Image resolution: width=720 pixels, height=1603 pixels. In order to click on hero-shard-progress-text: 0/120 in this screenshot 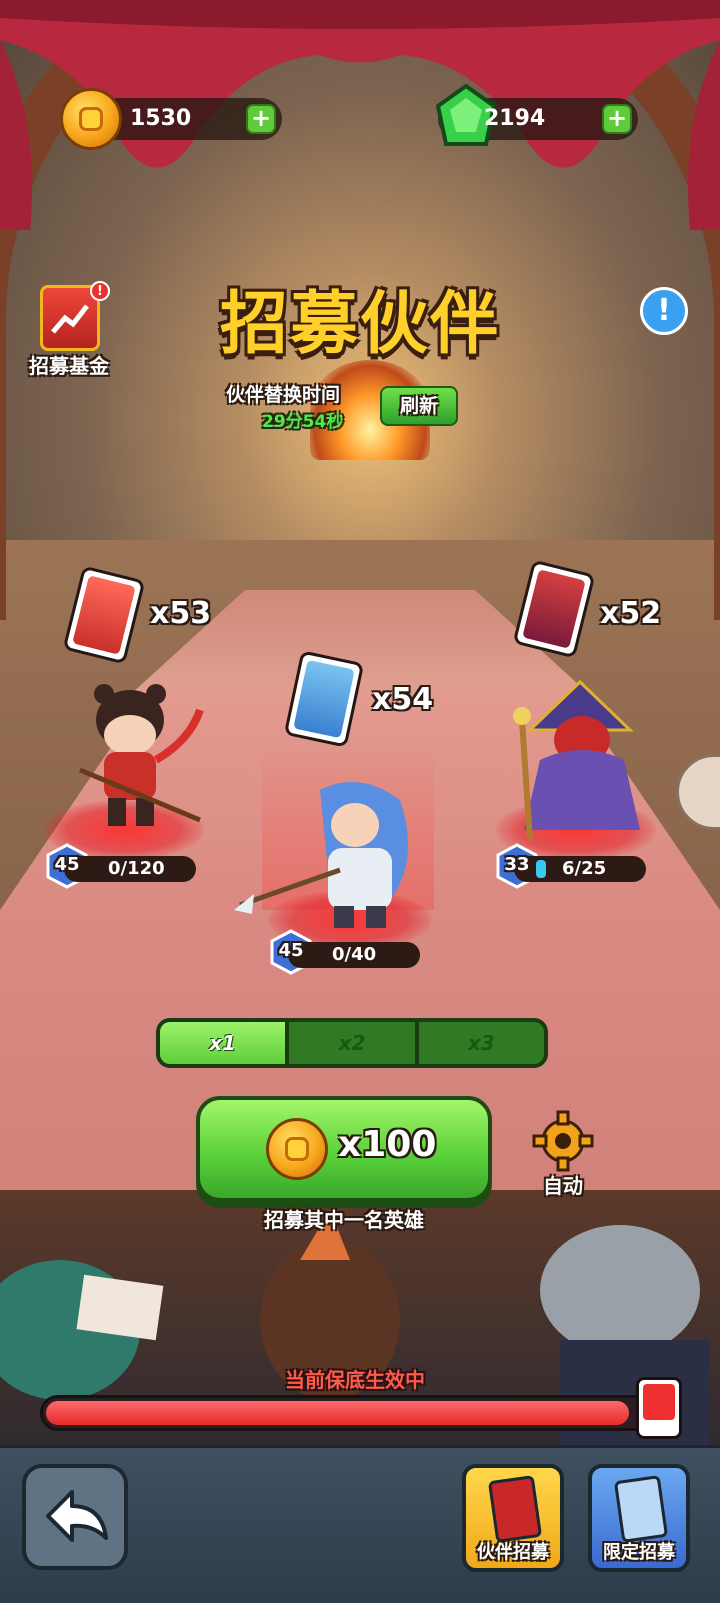, I will do `click(136, 868)`.